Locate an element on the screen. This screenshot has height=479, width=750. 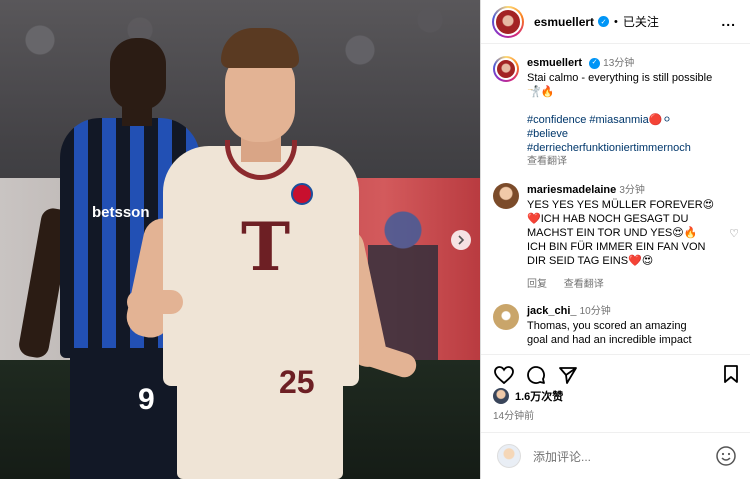
comment-text-line: DIR SEID TAG EINS❤️😍 is located at coordinates (590, 261).